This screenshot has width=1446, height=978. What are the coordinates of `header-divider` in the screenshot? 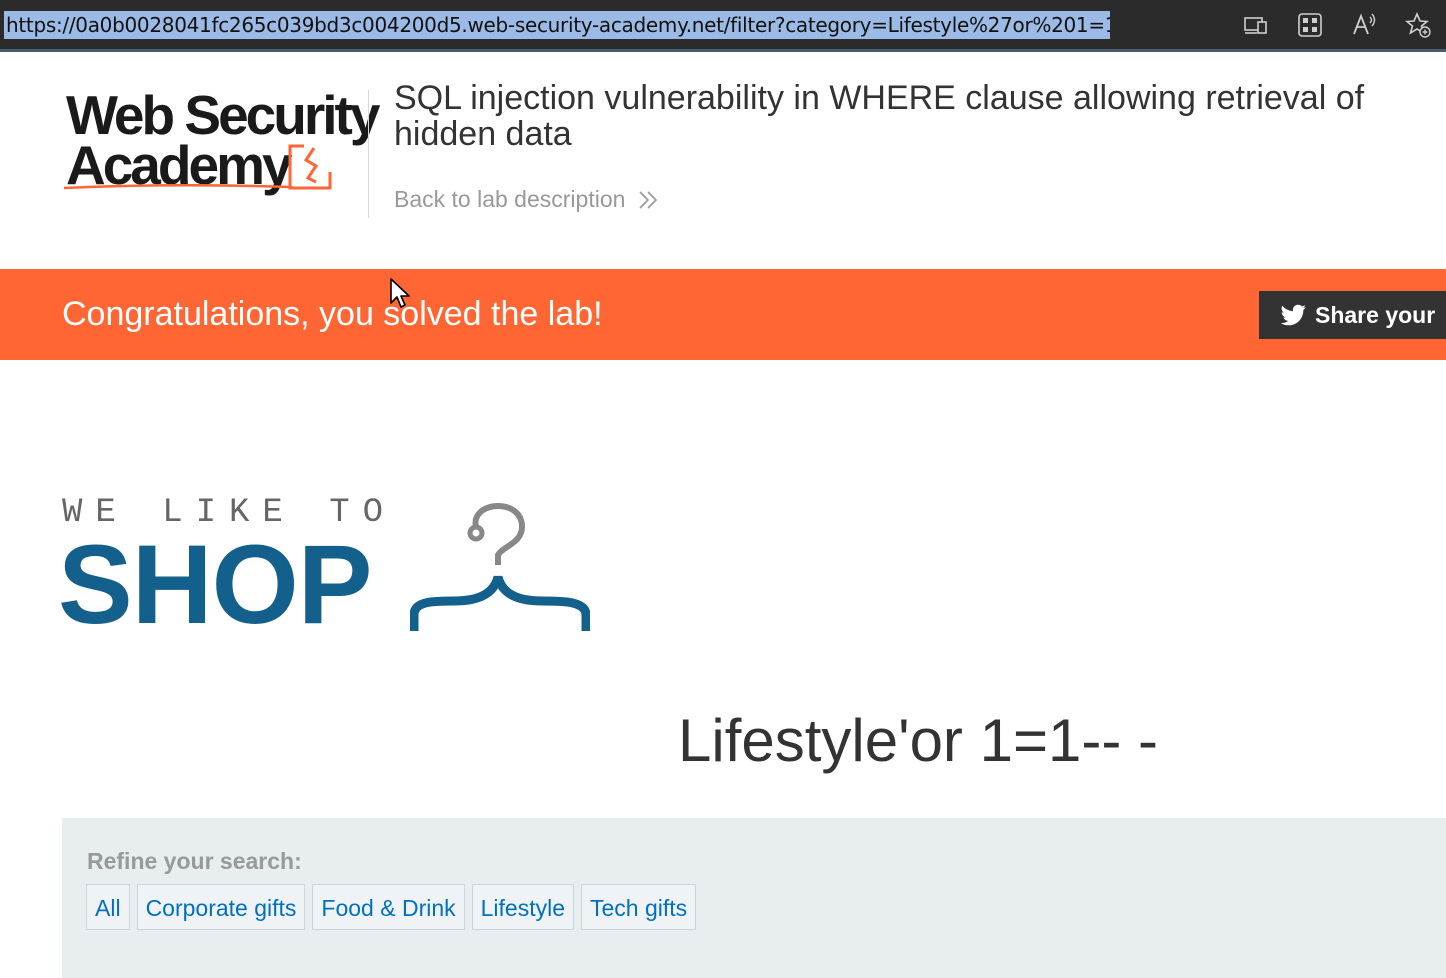 It's located at (368, 154).